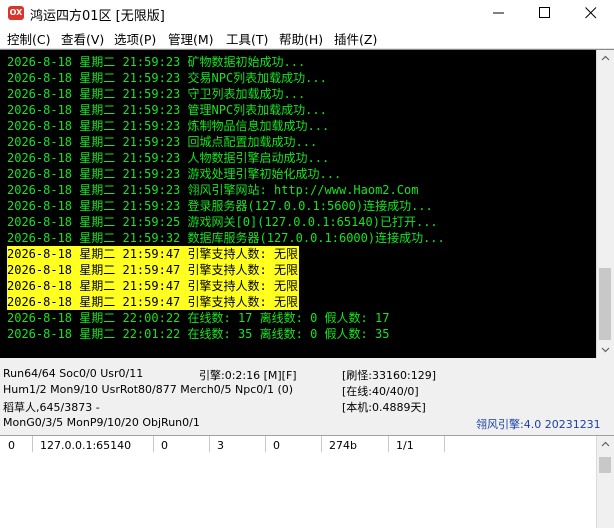  Describe the element at coordinates (86, 445) in the screenshot. I see `cell-address: 127.0.0.1:65140` at that location.